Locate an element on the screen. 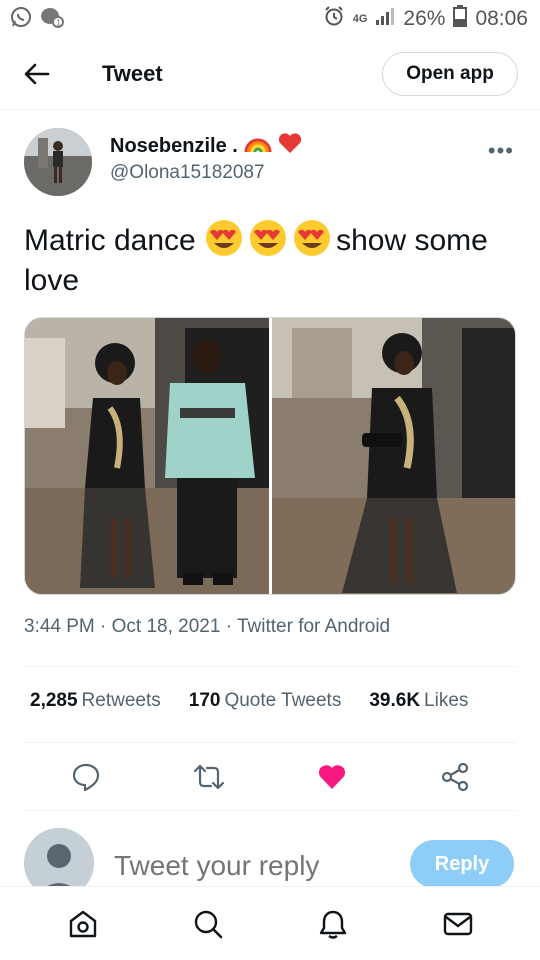  notifications-bell-icon is located at coordinates (333, 924).